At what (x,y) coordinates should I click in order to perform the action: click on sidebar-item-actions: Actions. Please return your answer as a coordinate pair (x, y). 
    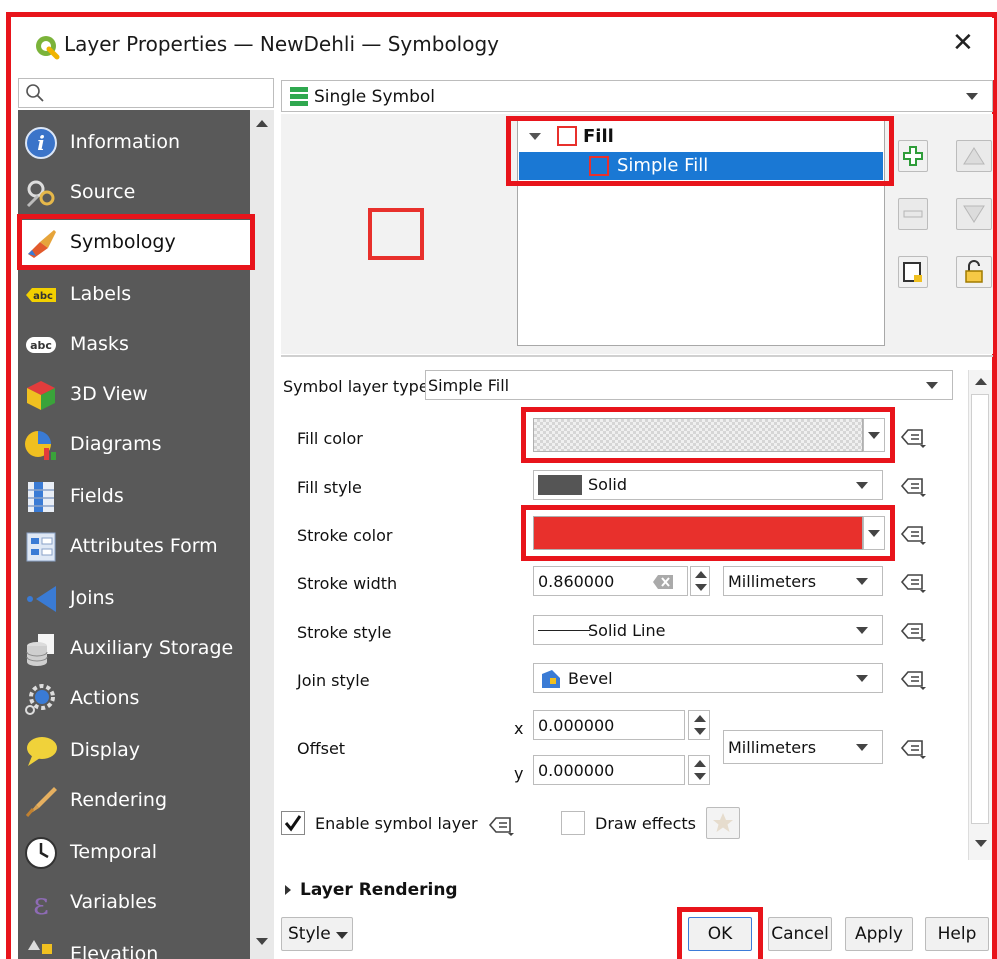
    Looking at the image, I should click on (134, 699).